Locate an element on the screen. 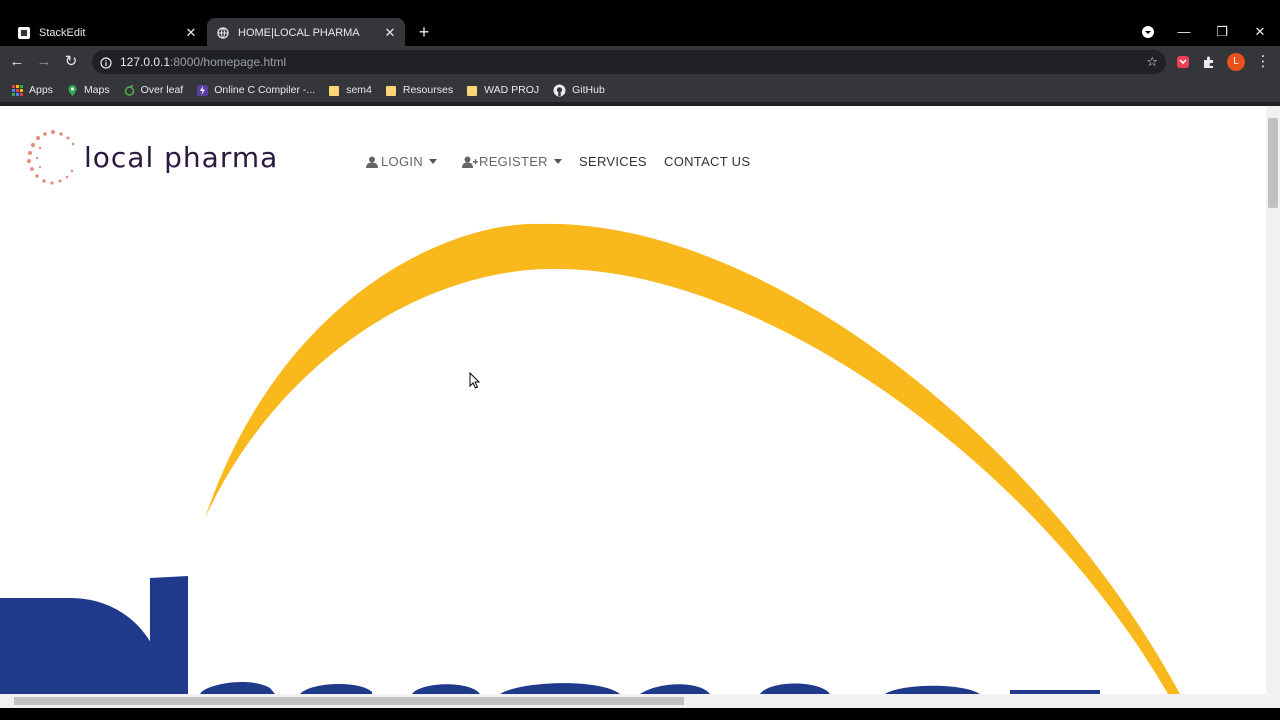  compiler-icon is located at coordinates (203, 90).